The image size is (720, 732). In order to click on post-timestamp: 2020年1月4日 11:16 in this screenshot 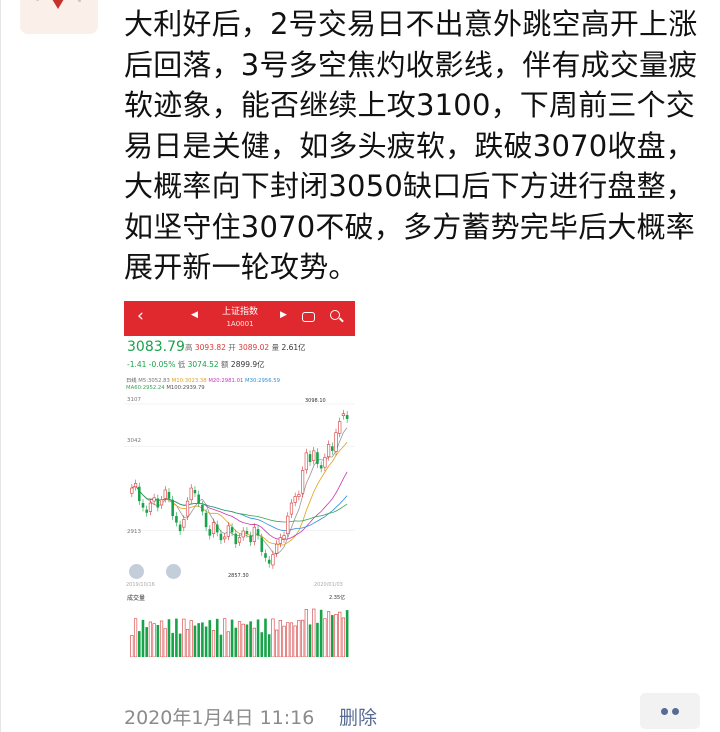, I will do `click(219, 718)`.